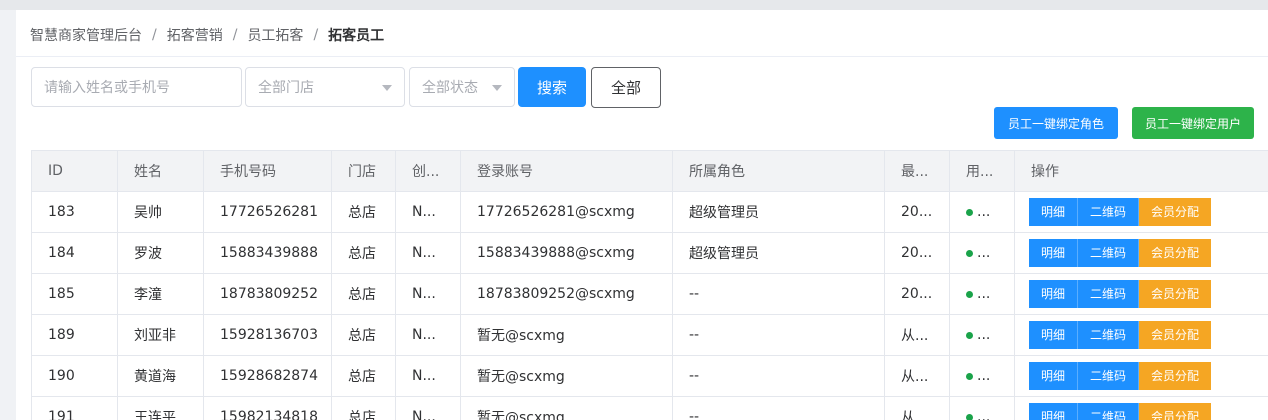  Describe the element at coordinates (626, 87) in the screenshot. I see `show-all-button: 全部` at that location.